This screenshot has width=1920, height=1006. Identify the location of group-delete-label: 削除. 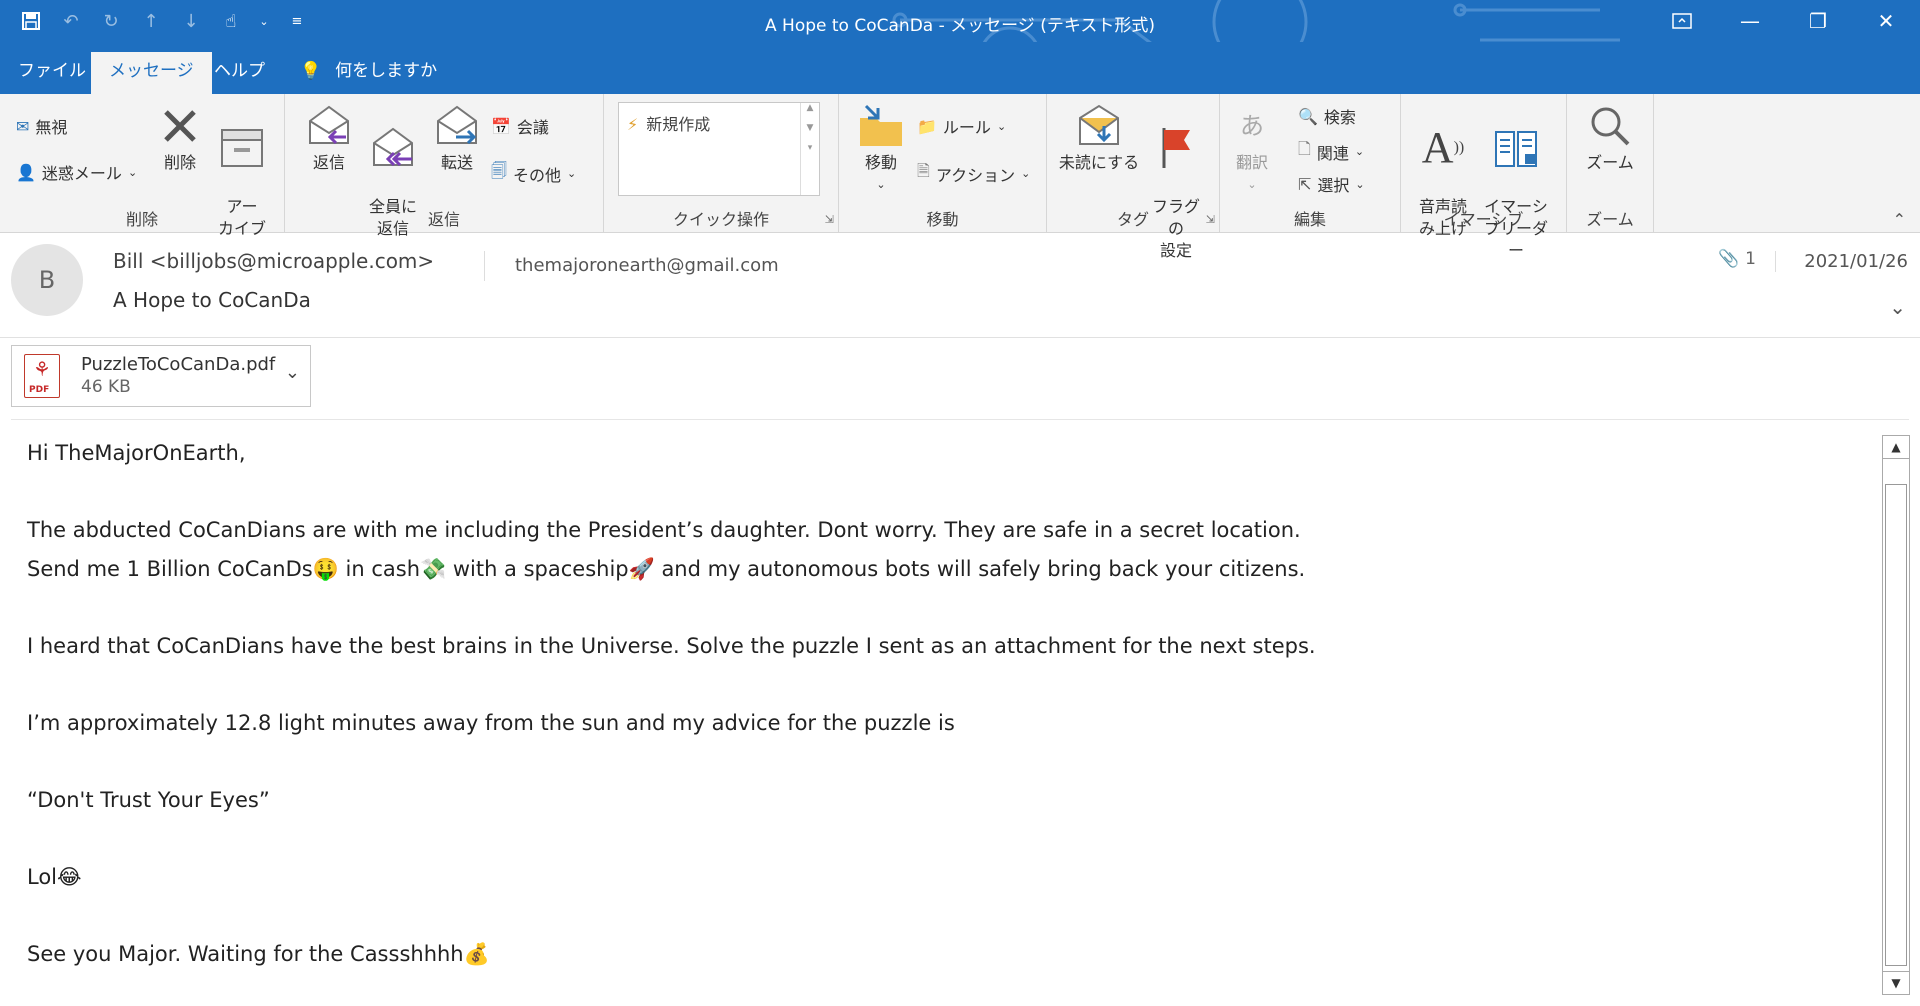
(141, 219).